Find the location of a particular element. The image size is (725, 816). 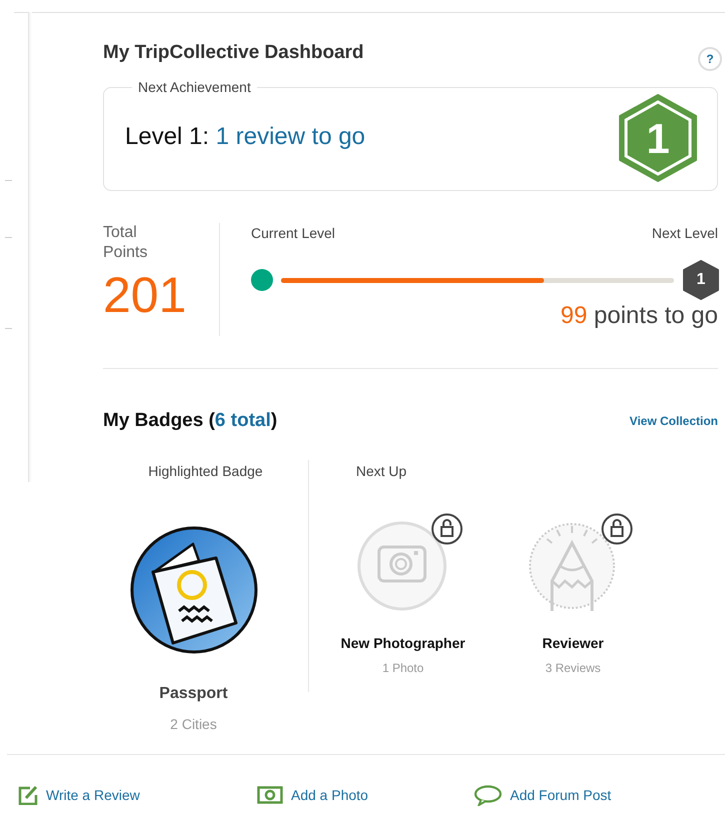

badge-detail: 2 Cities is located at coordinates (193, 724).